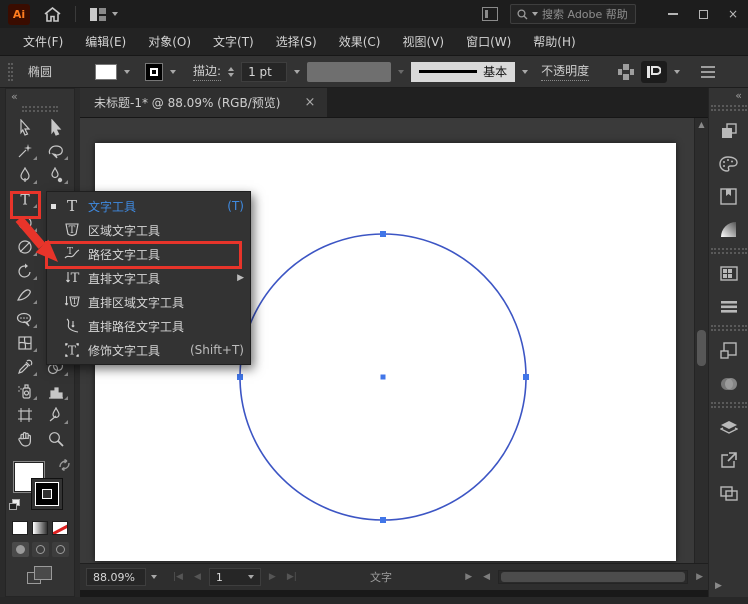  Describe the element at coordinates (296, 41) in the screenshot. I see `menu-select: 选择(S)` at that location.